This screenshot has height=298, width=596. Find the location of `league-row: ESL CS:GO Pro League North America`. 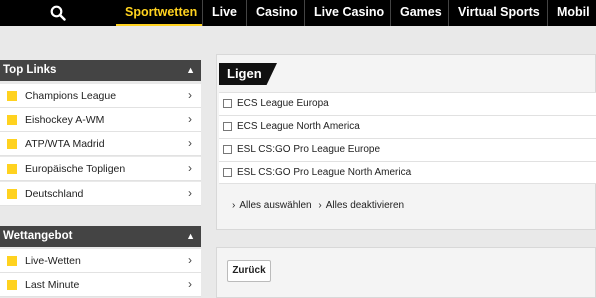

league-row: ESL CS:GO Pro League North America is located at coordinates (407, 172).